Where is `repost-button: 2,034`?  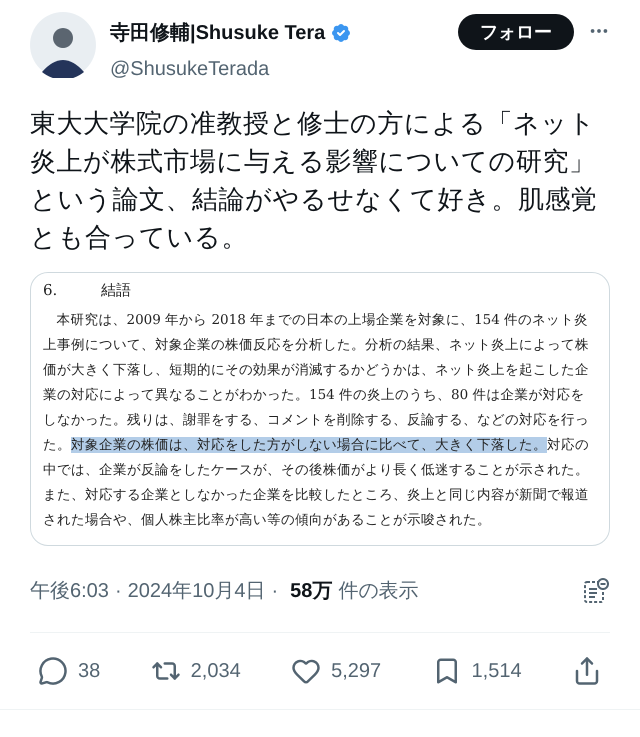
repost-button: 2,034 is located at coordinates (195, 671).